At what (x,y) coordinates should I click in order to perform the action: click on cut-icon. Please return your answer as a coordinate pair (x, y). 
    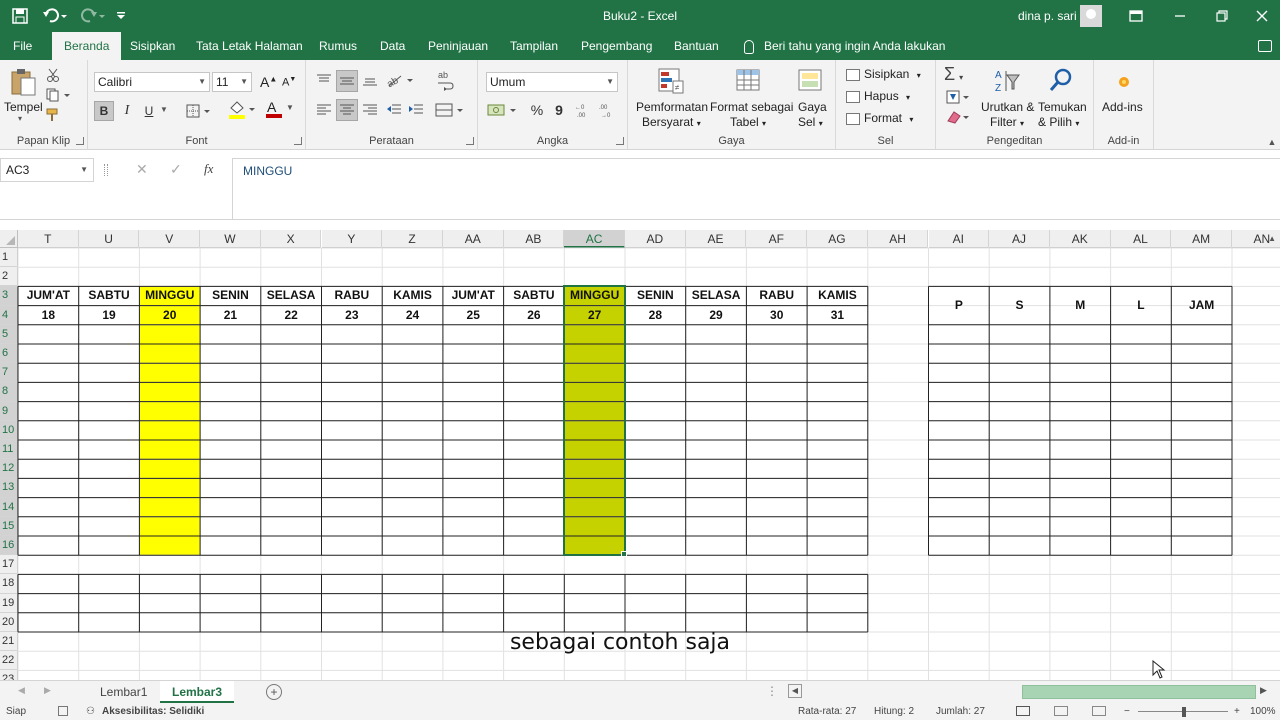
    Looking at the image, I should click on (53, 75).